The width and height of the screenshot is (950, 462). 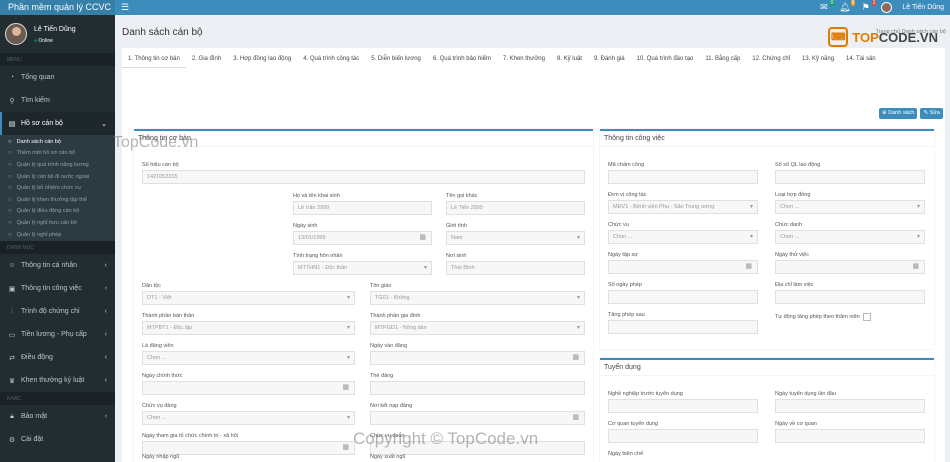 What do you see at coordinates (609, 58) in the screenshot?
I see `tab-evaluation: 9. Đánh giá` at bounding box center [609, 58].